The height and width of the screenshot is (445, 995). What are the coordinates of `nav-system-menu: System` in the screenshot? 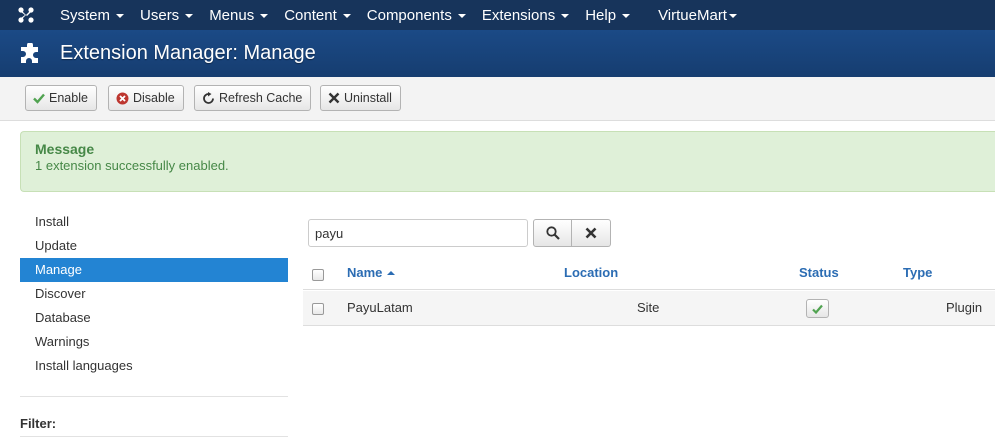 It's located at (92, 15).